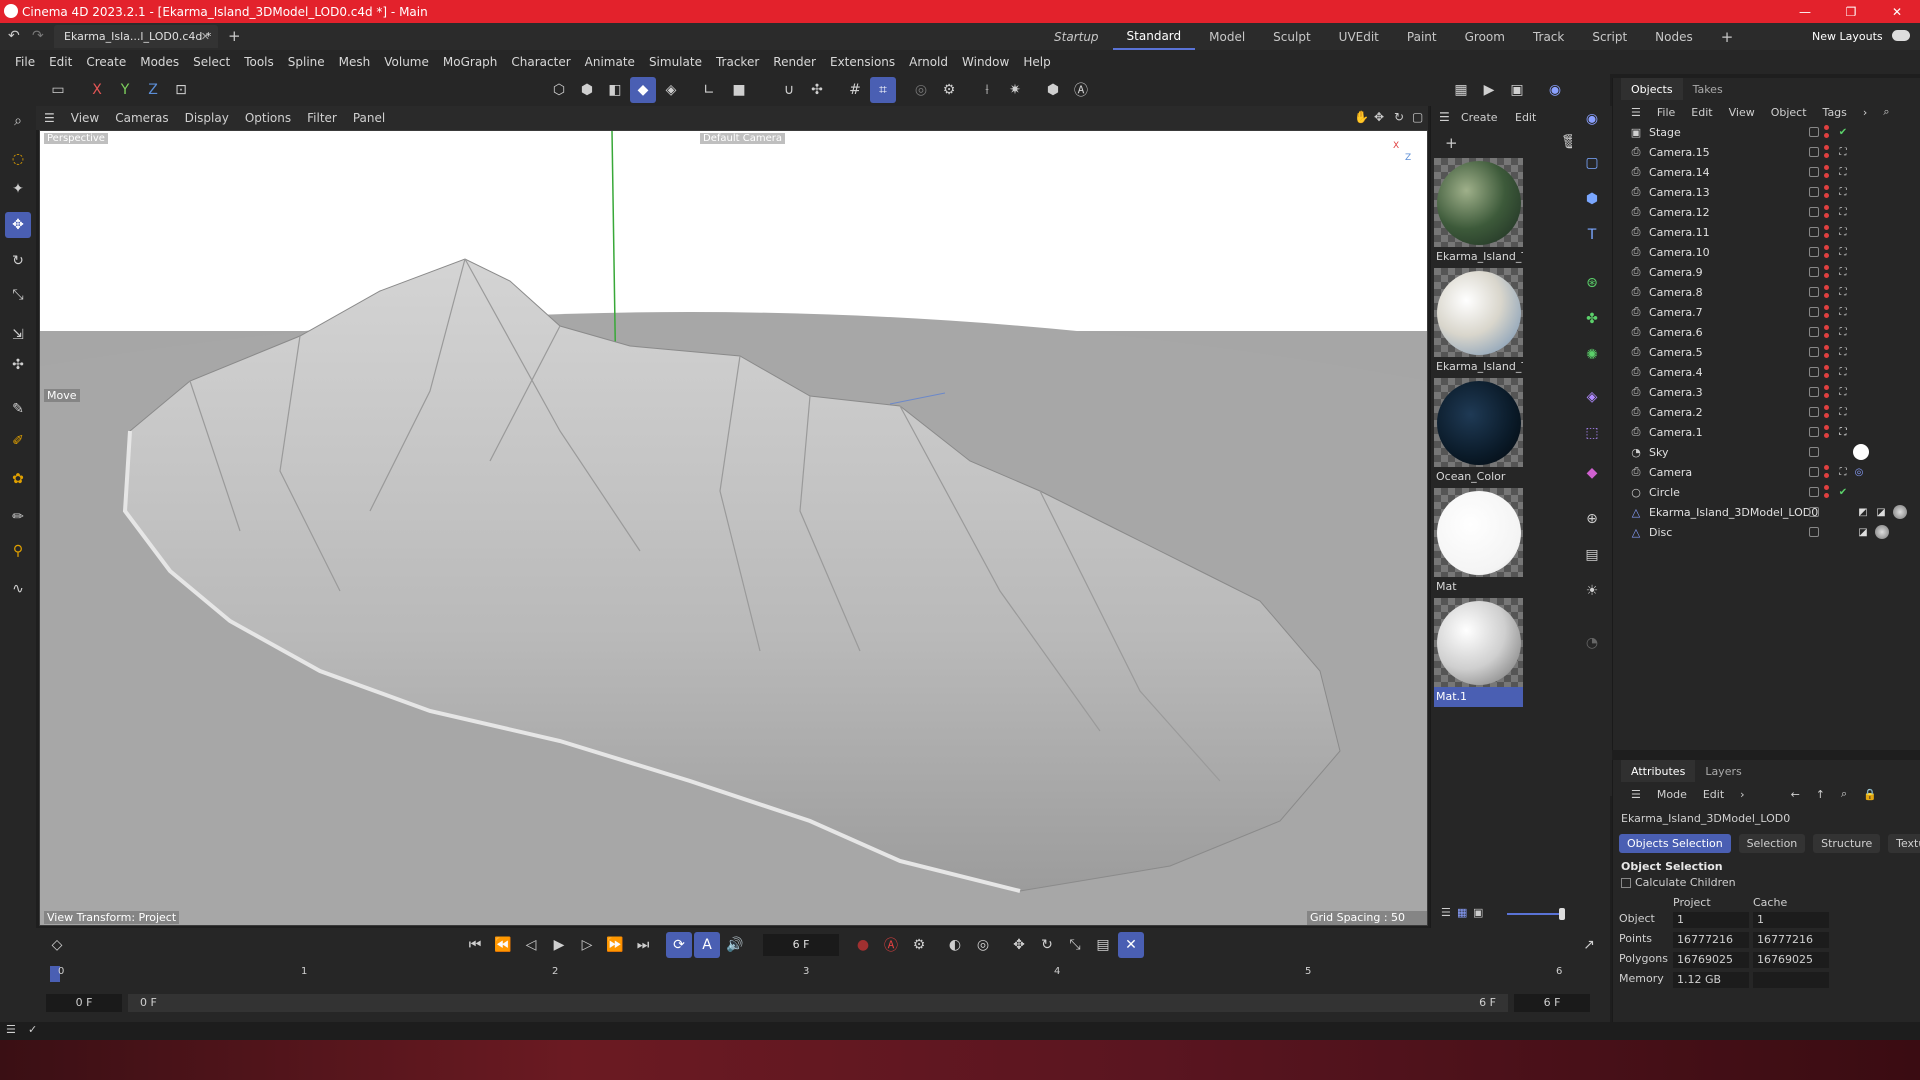 Image resolution: width=1920 pixels, height=1080 pixels. I want to click on object-row-camera: ⎙ Camera.7 ⛶, so click(1766, 312).